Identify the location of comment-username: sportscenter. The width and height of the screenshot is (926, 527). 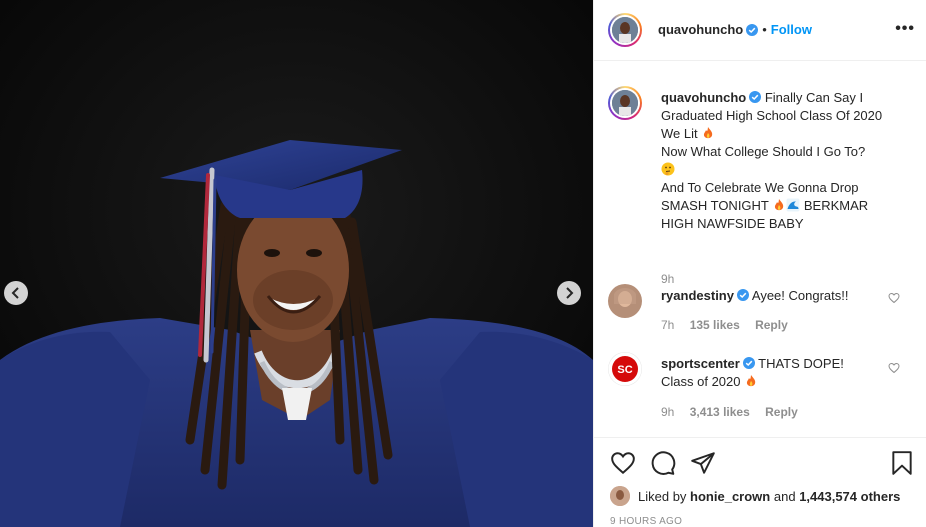
(700, 363).